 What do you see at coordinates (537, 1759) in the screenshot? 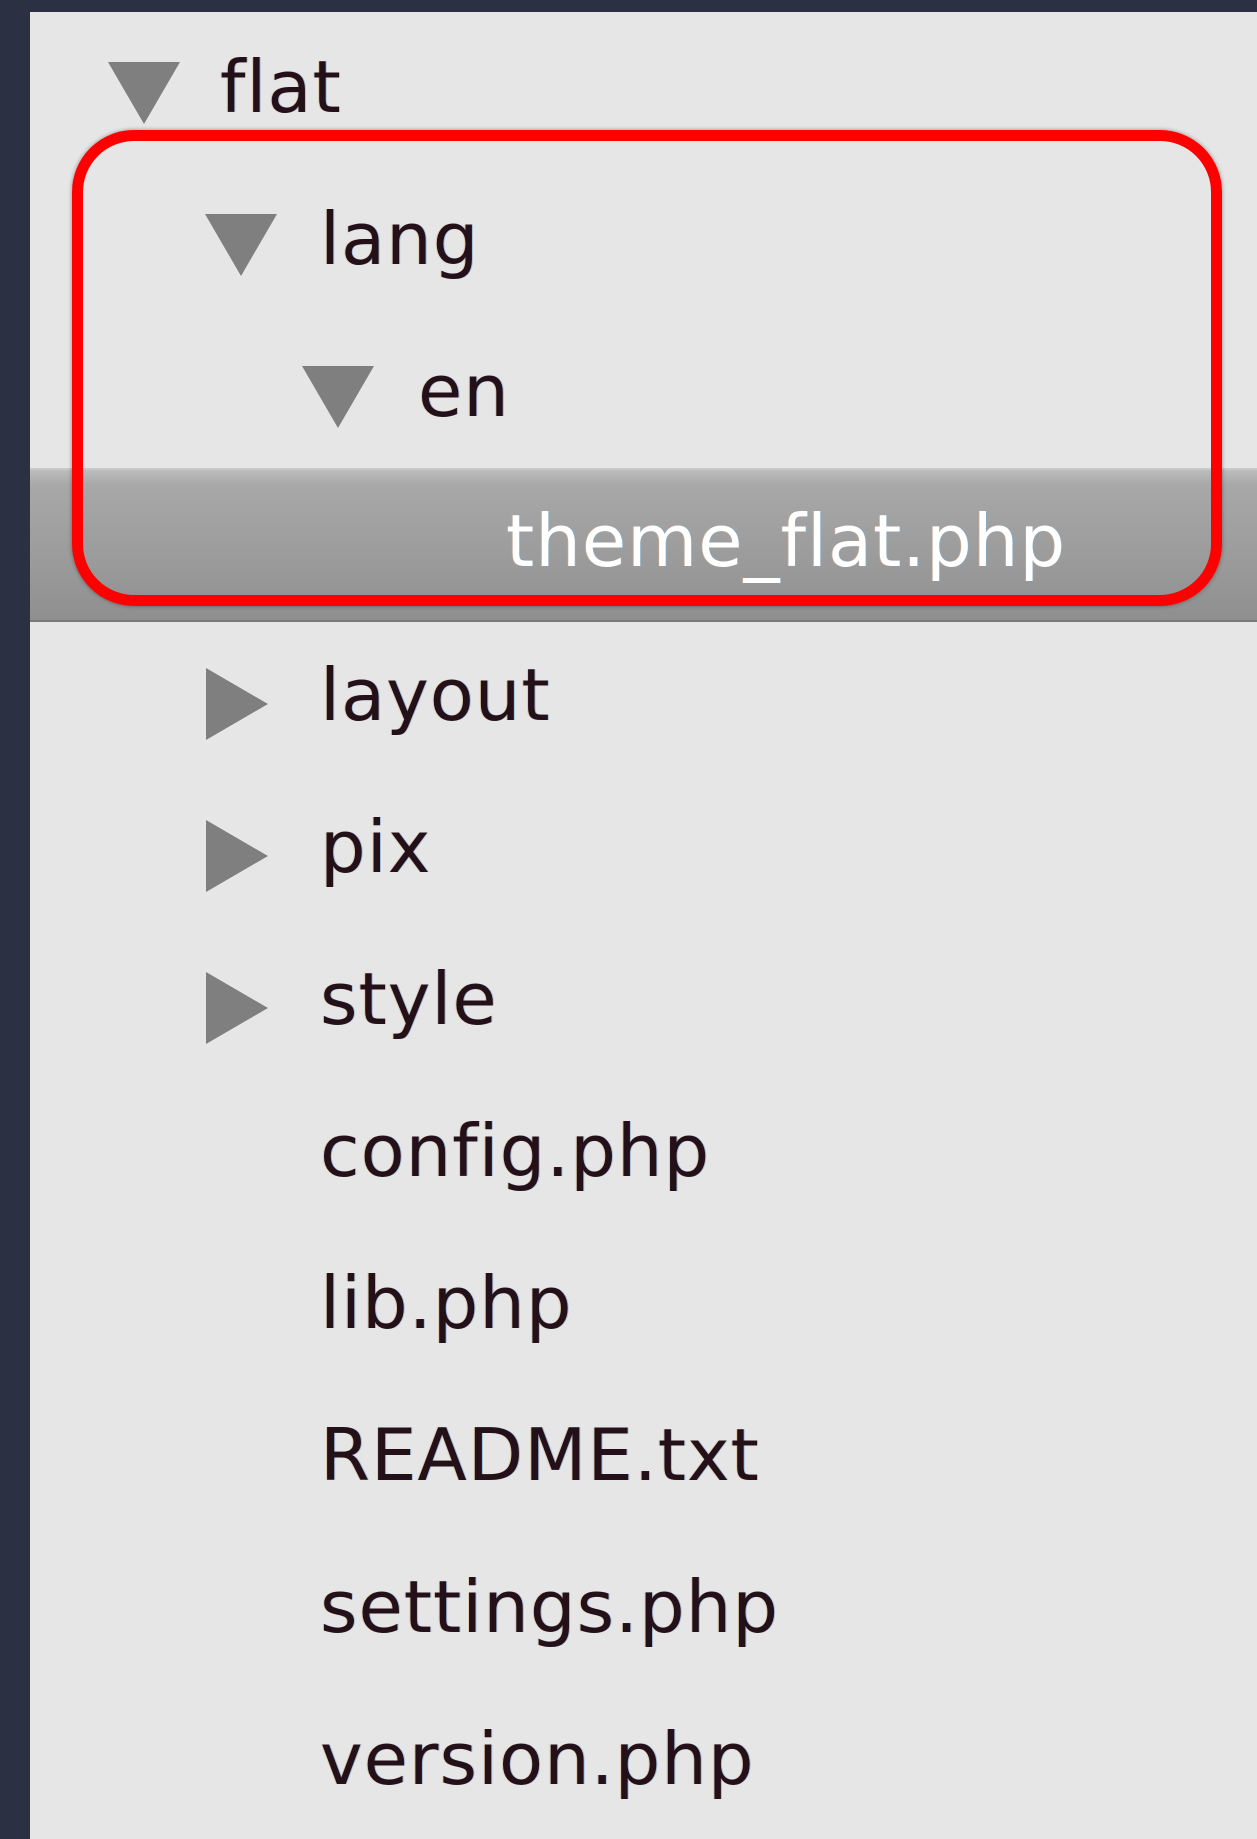
I see `tree-item-label: version.php` at bounding box center [537, 1759].